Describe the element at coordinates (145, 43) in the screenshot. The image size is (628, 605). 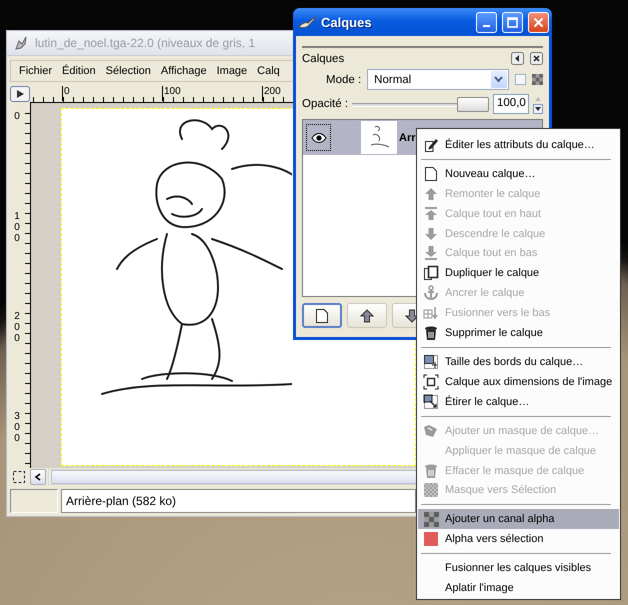
I see `window-title: lutin_de_noel.tga-22.0 (niveaux de gris, 1` at that location.